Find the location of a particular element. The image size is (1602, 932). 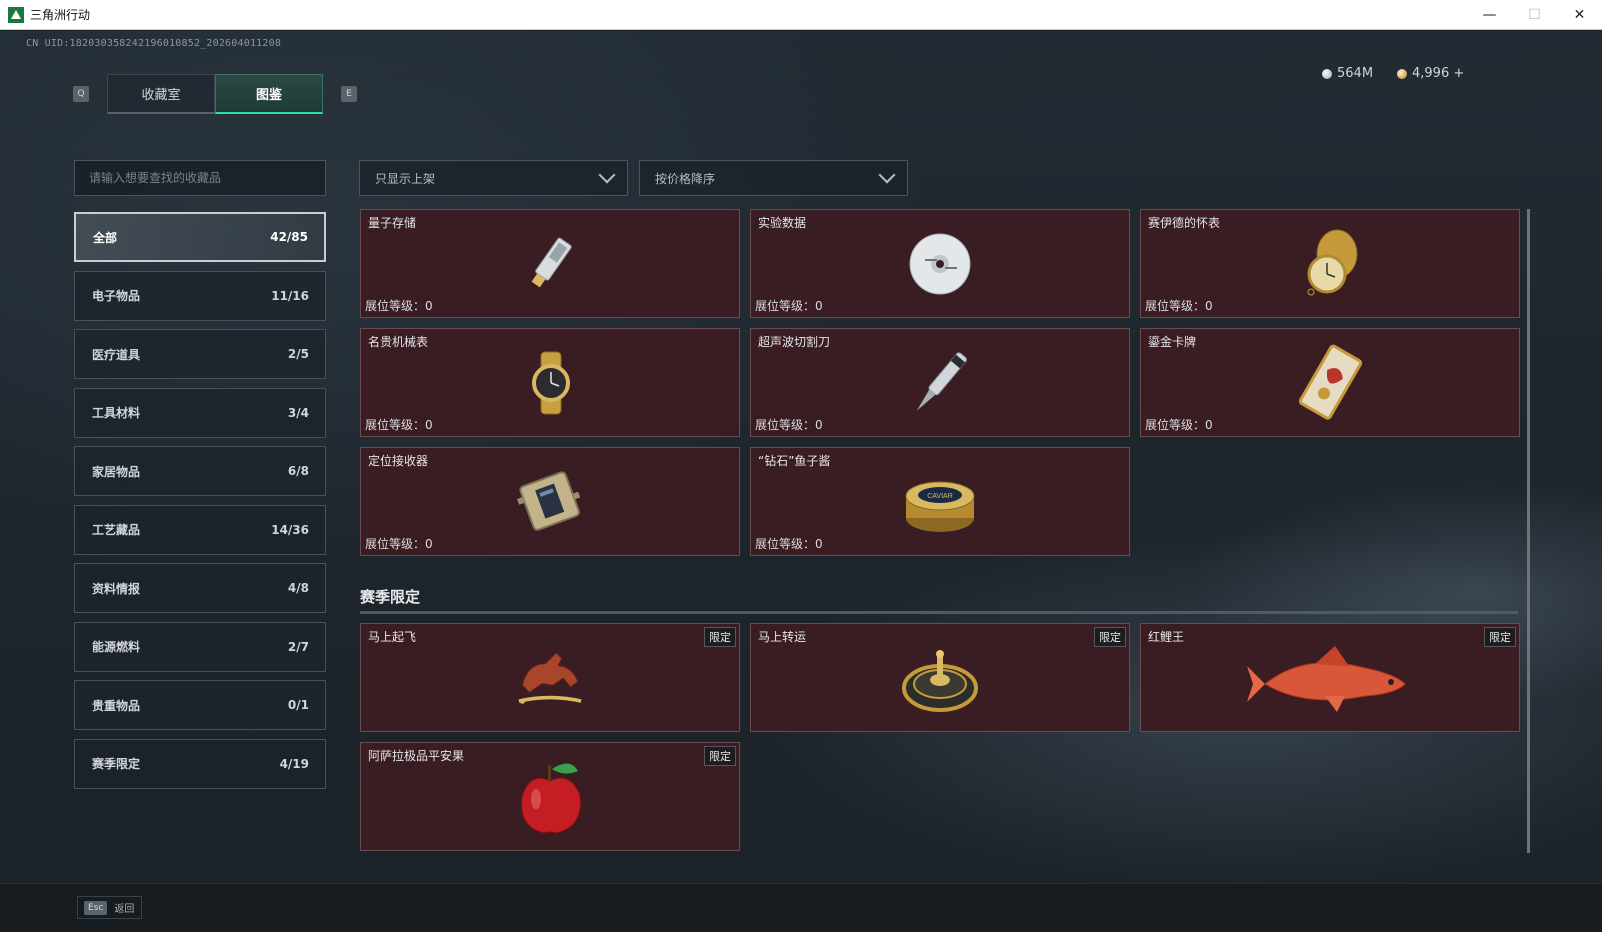

prev-tab-key-hint: Q is located at coordinates (81, 94).